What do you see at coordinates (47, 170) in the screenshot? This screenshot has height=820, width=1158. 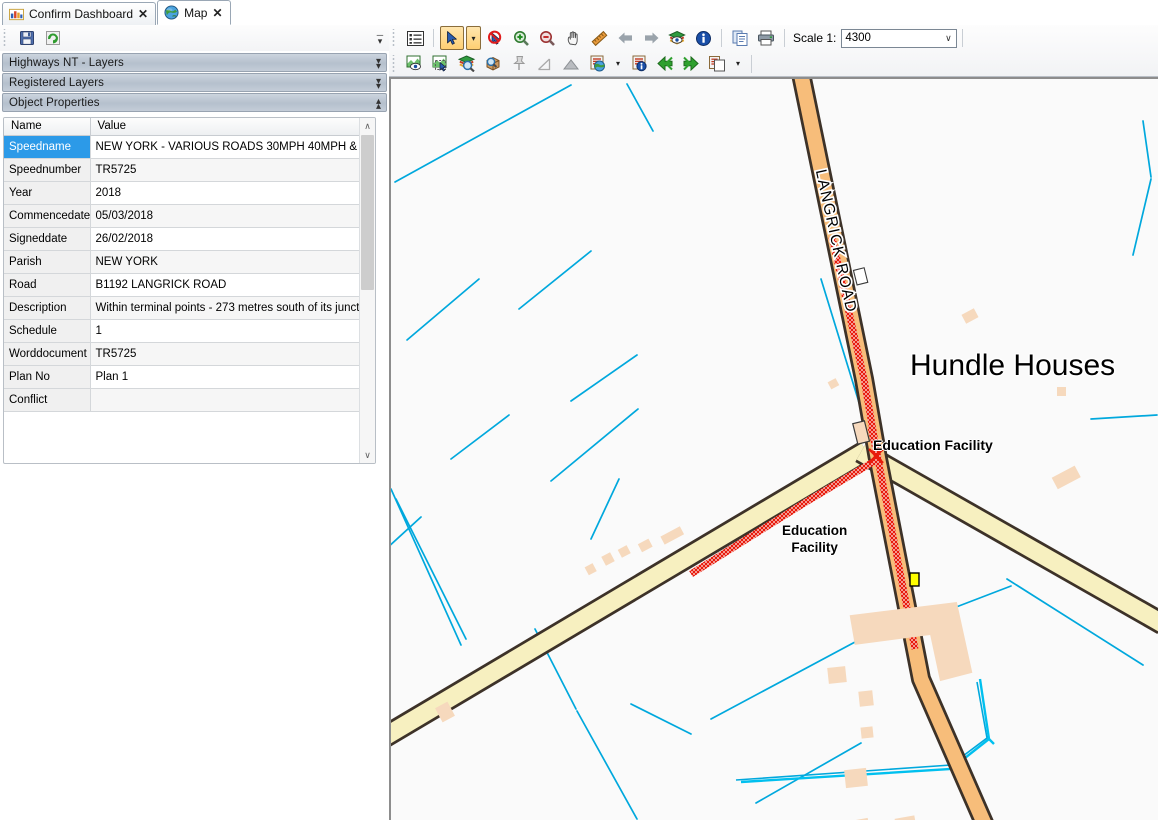 I see `property-name-cell: Speednumber` at bounding box center [47, 170].